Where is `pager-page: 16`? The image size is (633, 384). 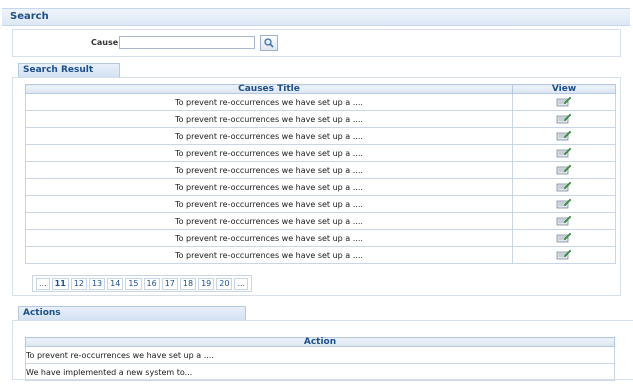
pager-page: 16 is located at coordinates (151, 283).